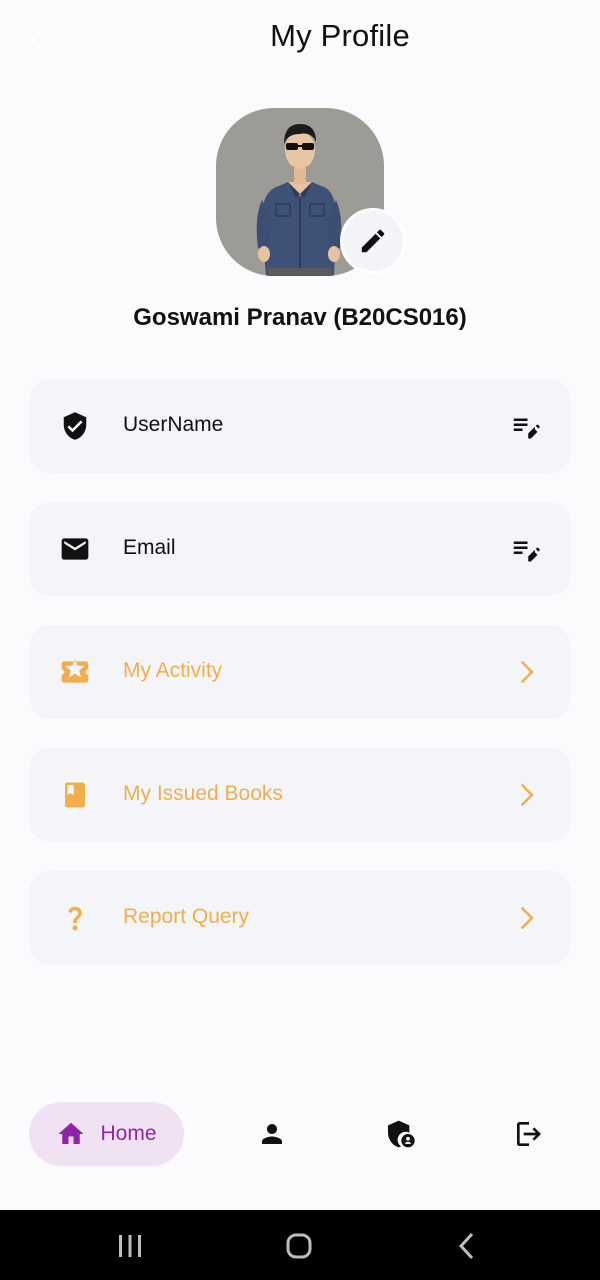 This screenshot has width=600, height=1280. I want to click on menu-item-label: UserName, so click(173, 424).